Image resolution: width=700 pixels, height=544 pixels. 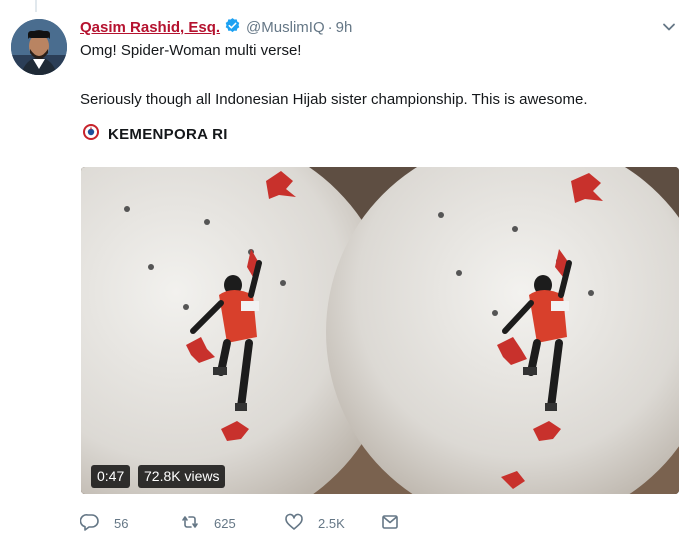 What do you see at coordinates (150, 27) in the screenshot?
I see `author-name: Qasim Rashid, Esq.` at bounding box center [150, 27].